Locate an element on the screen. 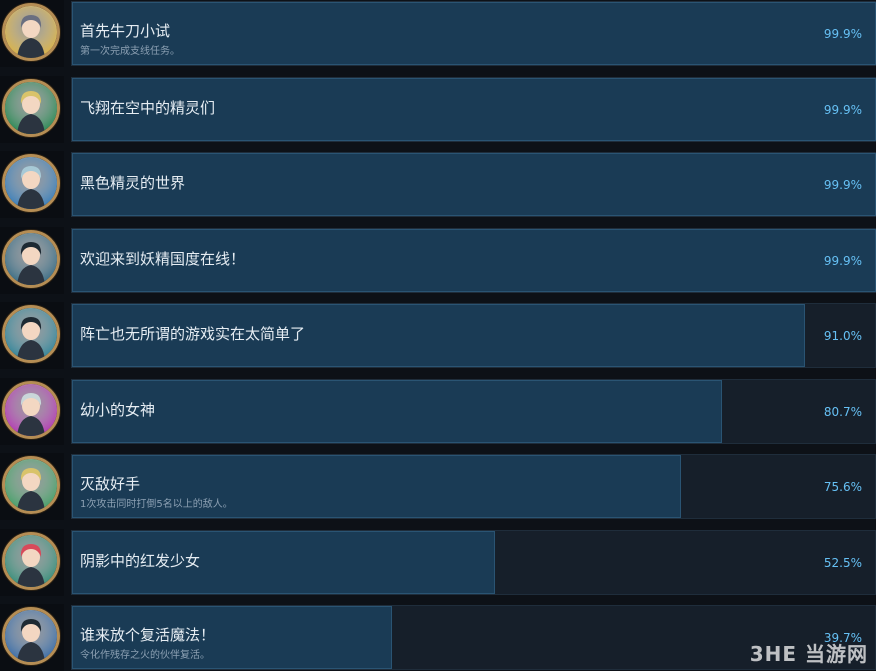 Image resolution: width=876 pixels, height=671 pixels. achievement-progress-track: 灭敌好手 1次攻击同时打倒5名以上的敌人。 75.6% is located at coordinates (473, 486).